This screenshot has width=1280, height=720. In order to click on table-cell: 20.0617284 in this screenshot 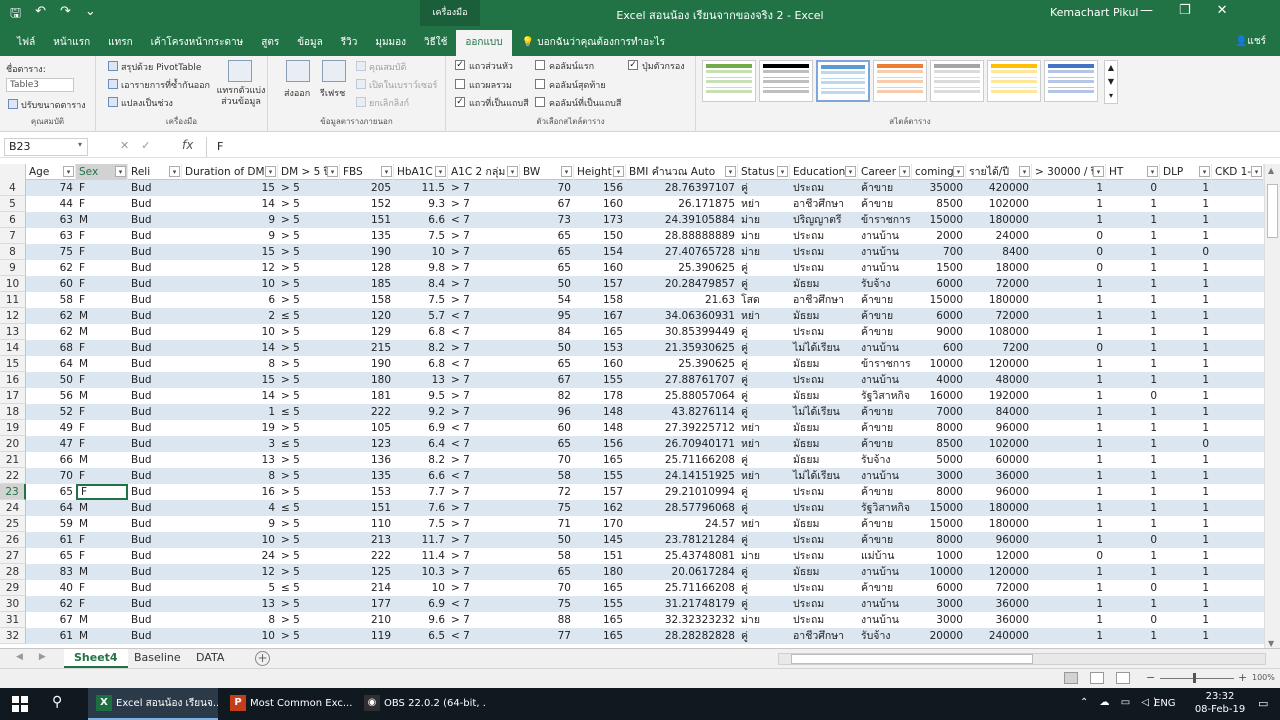, I will do `click(682, 572)`.